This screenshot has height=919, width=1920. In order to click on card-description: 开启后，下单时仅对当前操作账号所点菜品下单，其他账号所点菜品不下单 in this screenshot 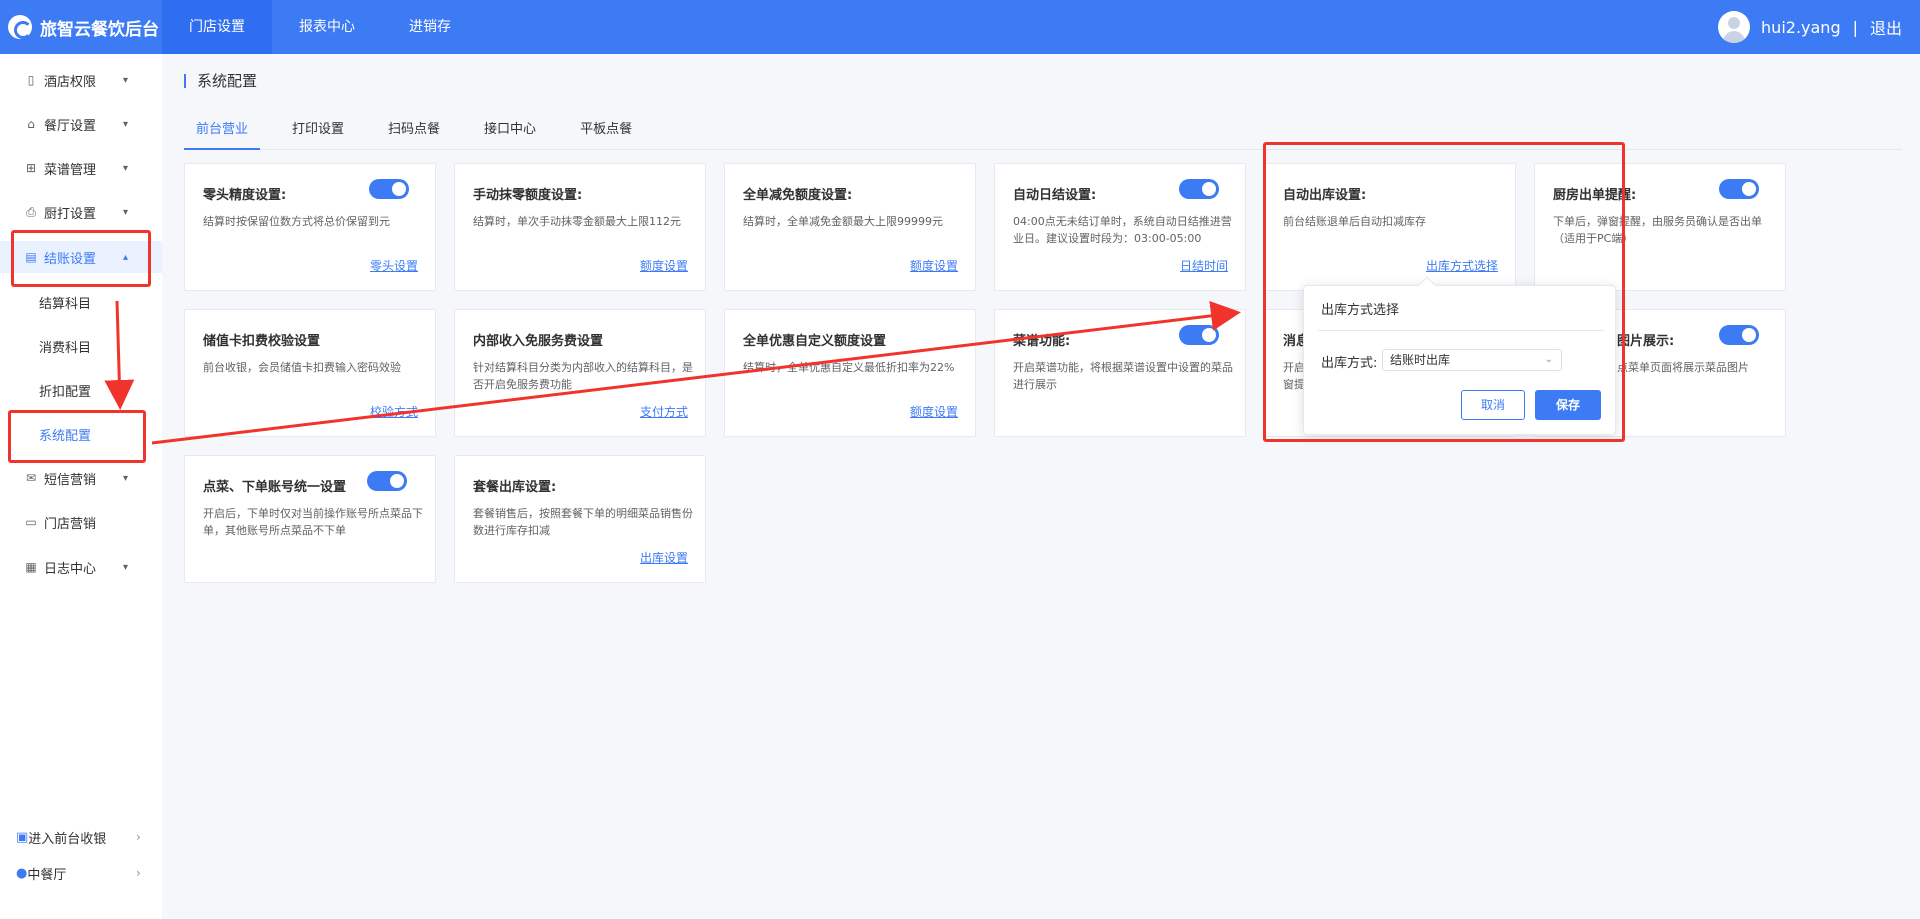, I will do `click(313, 522)`.